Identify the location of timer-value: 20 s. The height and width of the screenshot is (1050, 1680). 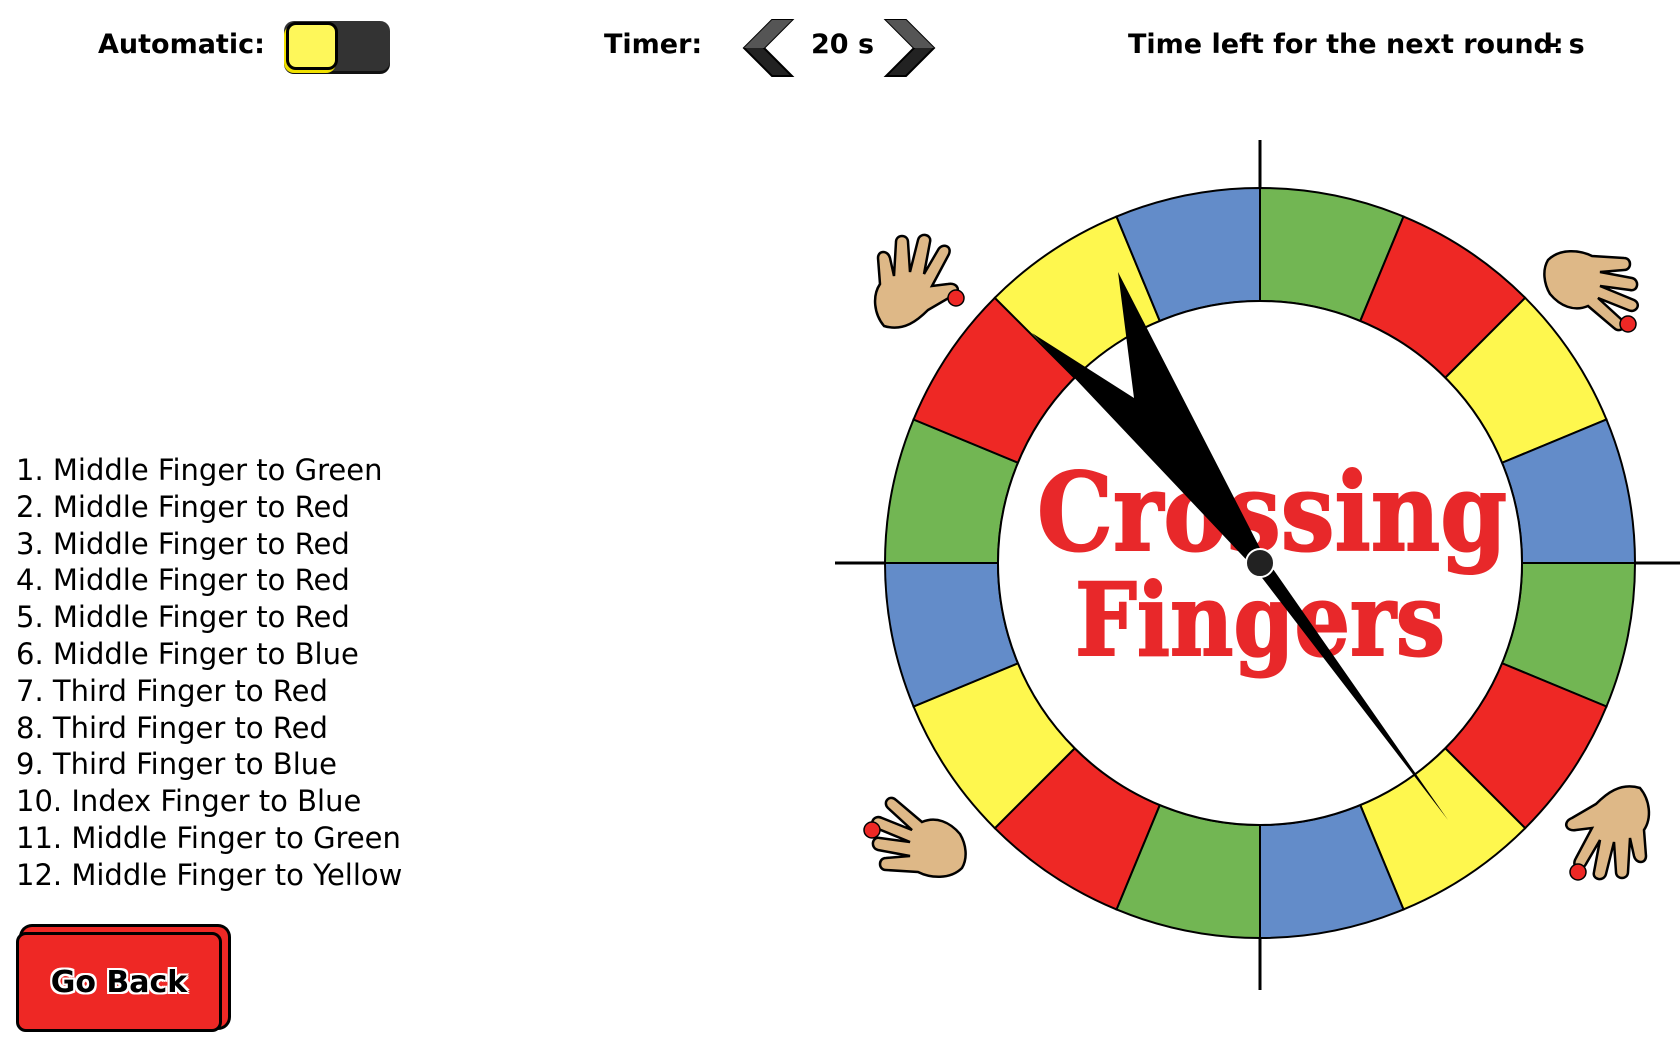
(843, 44).